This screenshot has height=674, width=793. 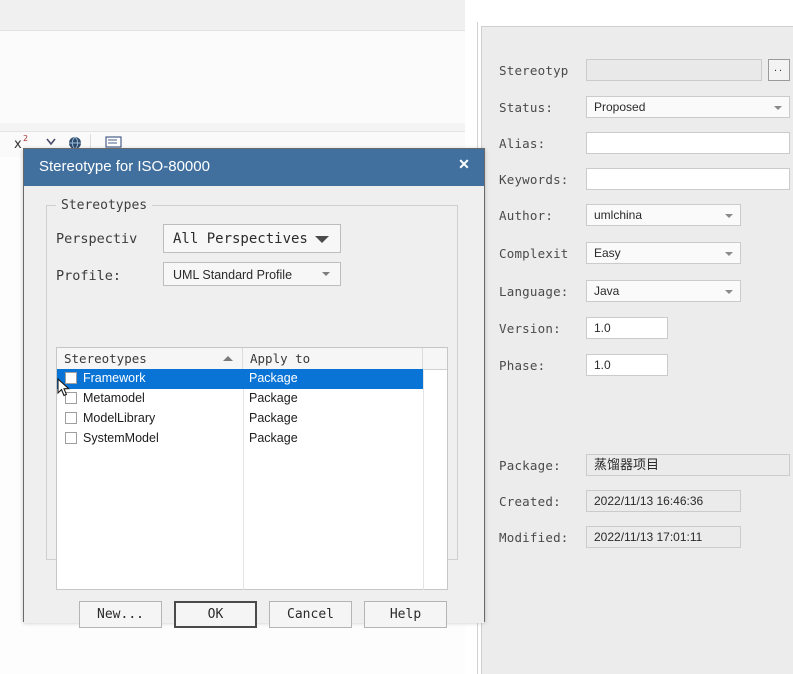 What do you see at coordinates (663, 215) in the screenshot?
I see `author-combo: umlchina` at bounding box center [663, 215].